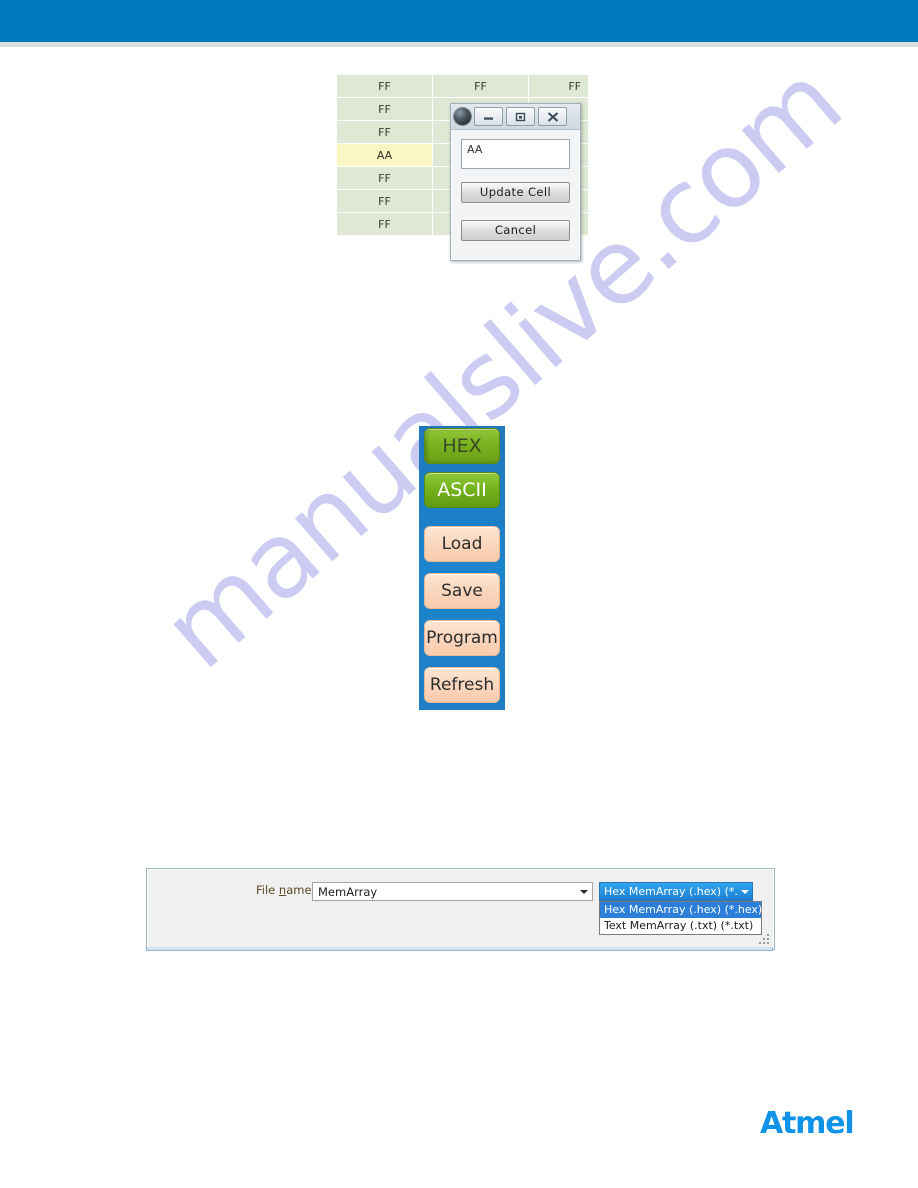 The height and width of the screenshot is (1188, 918). What do you see at coordinates (515, 192) in the screenshot?
I see `update-cell-button: Update Cell` at bounding box center [515, 192].